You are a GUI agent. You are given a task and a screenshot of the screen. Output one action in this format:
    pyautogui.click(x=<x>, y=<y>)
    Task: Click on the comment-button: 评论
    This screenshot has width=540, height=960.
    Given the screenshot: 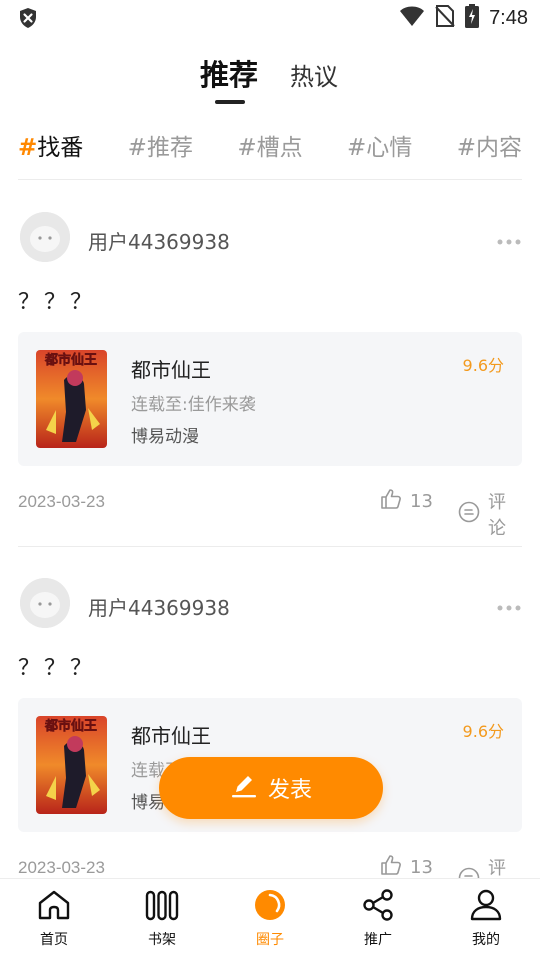 What is the action you would take?
    pyautogui.click(x=490, y=514)
    